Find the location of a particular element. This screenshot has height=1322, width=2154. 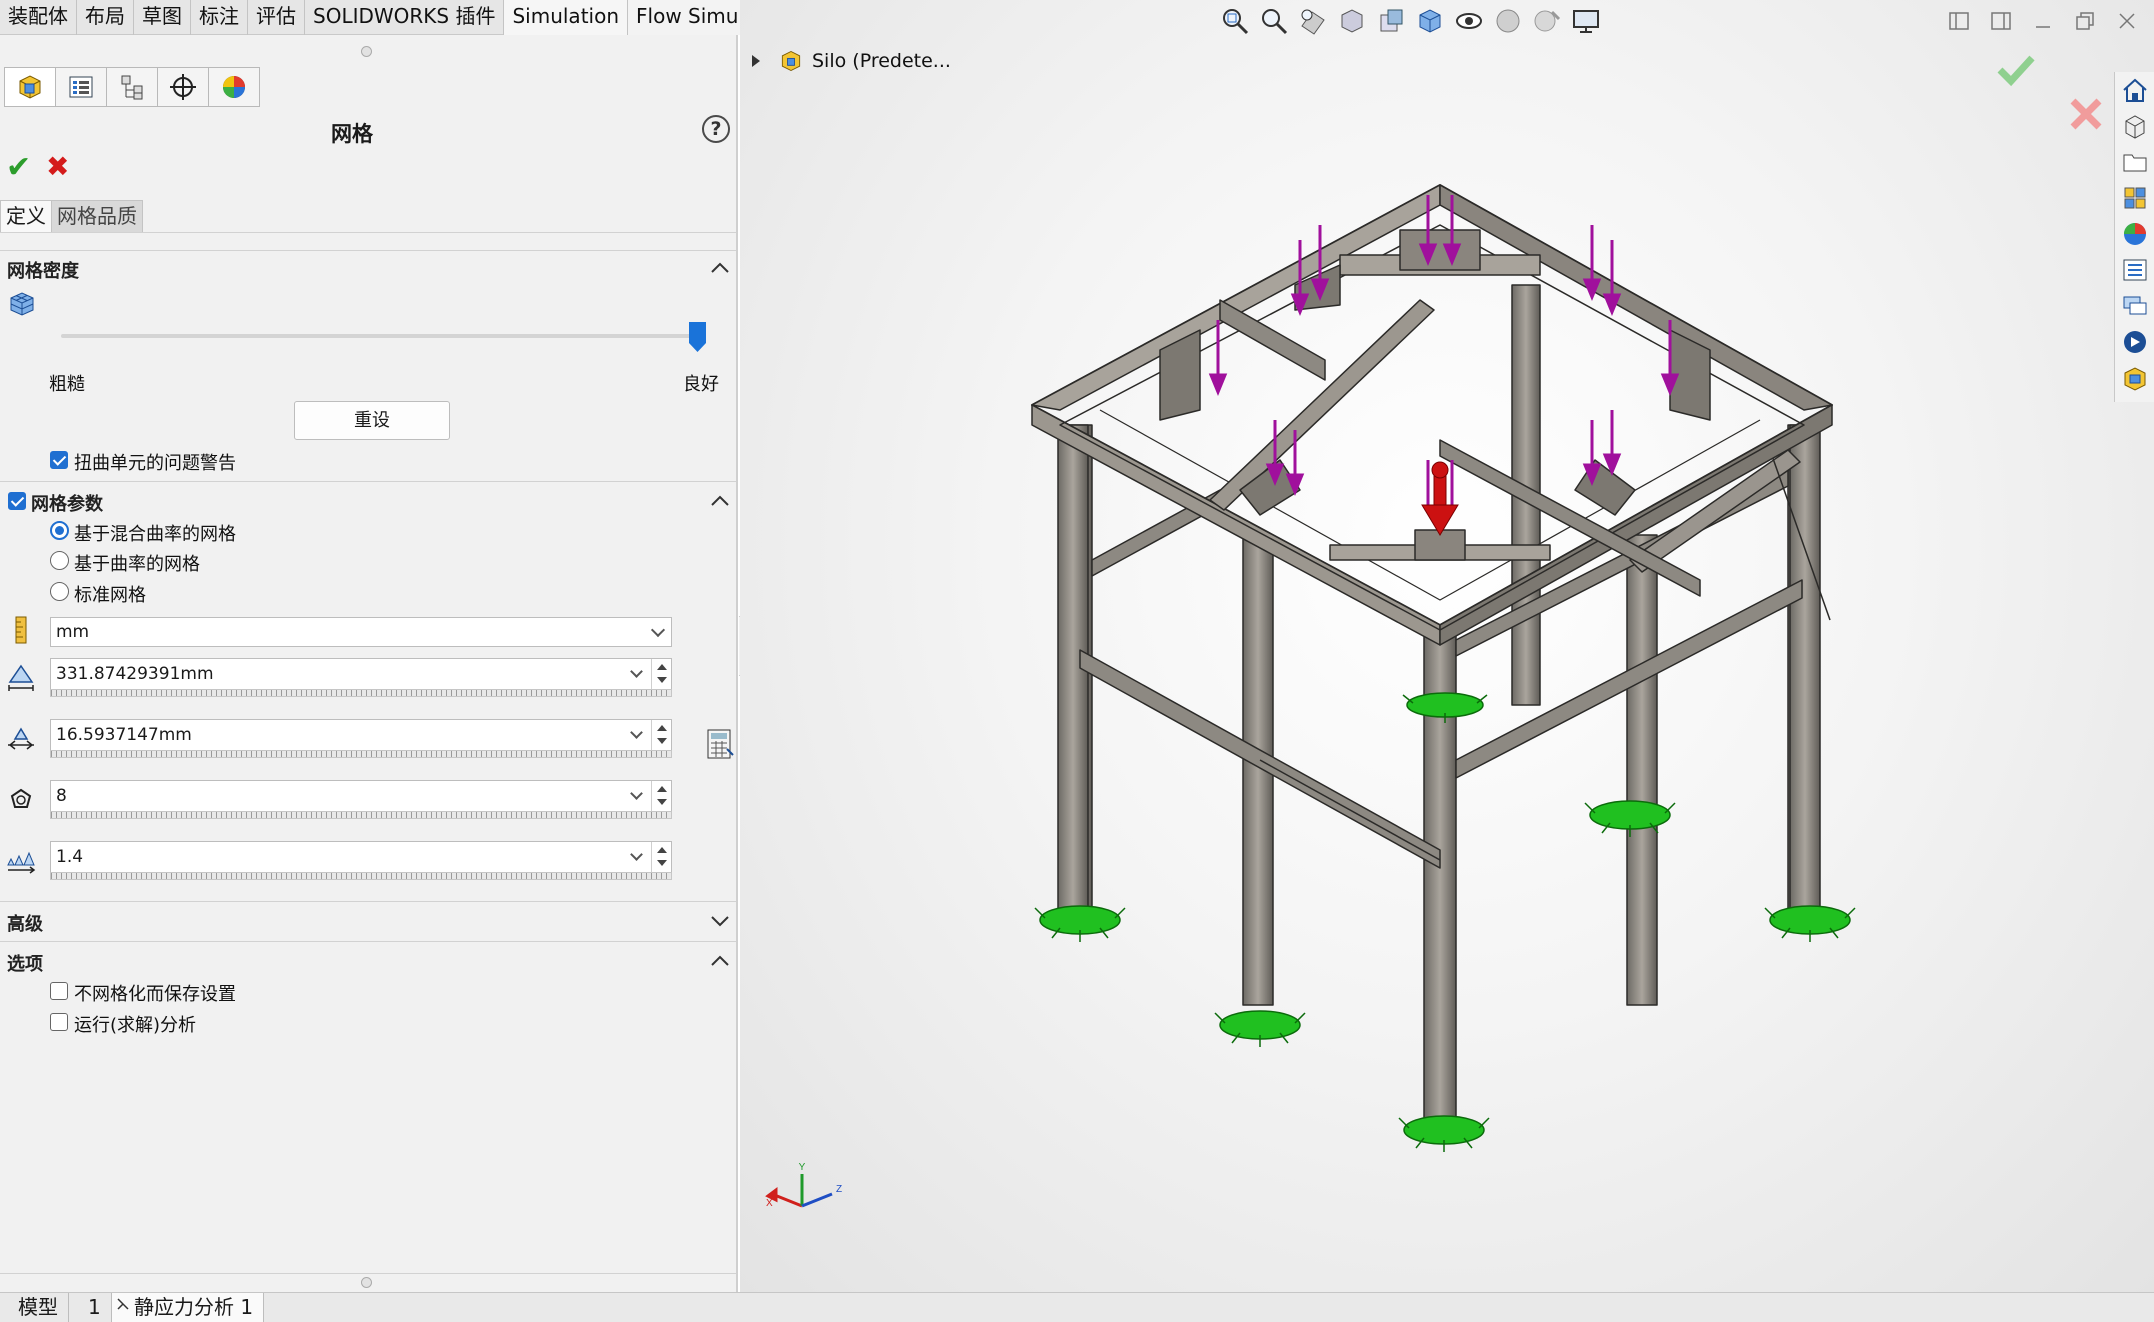

options-heading: 选项 is located at coordinates (25, 964).